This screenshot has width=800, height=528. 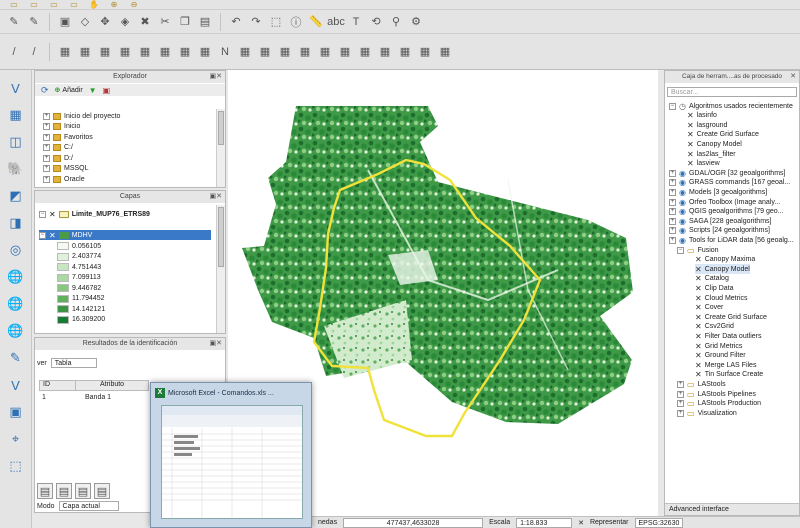 I want to click on visible-checkbox: ✕, so click(x=52, y=214).